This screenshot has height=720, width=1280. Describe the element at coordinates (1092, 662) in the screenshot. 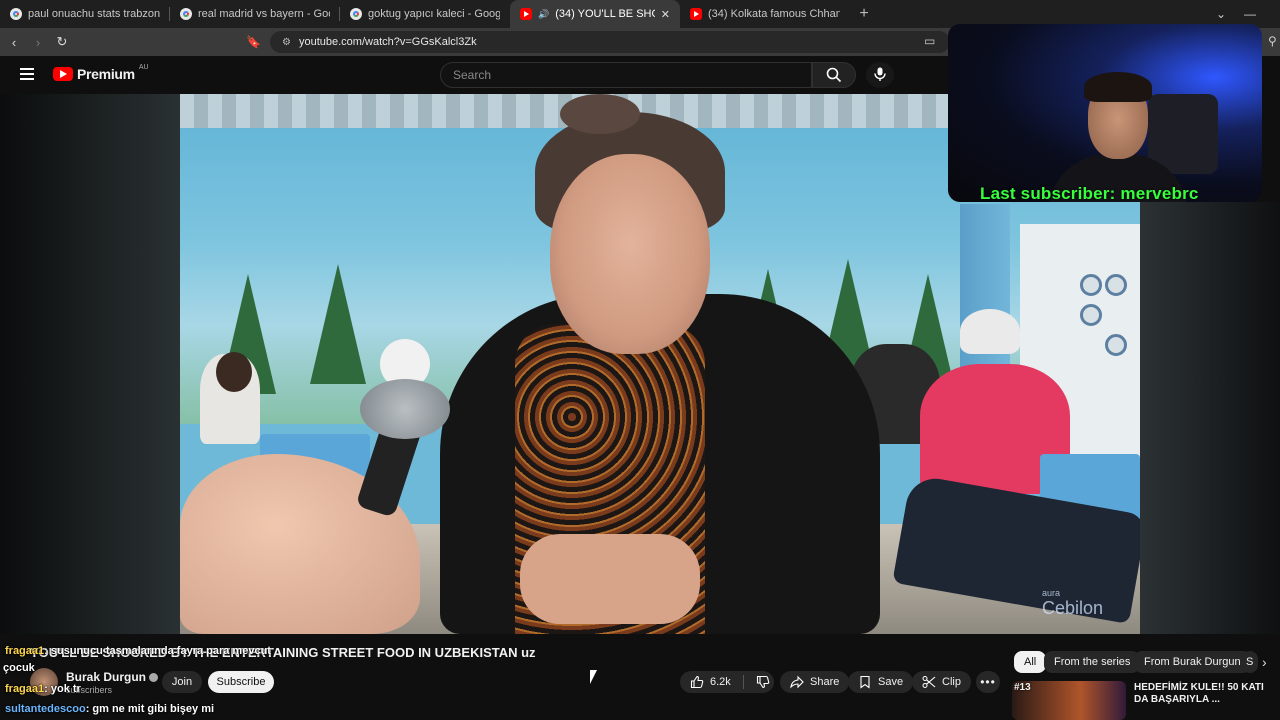

I see `chip-from-the-series: From the series` at that location.